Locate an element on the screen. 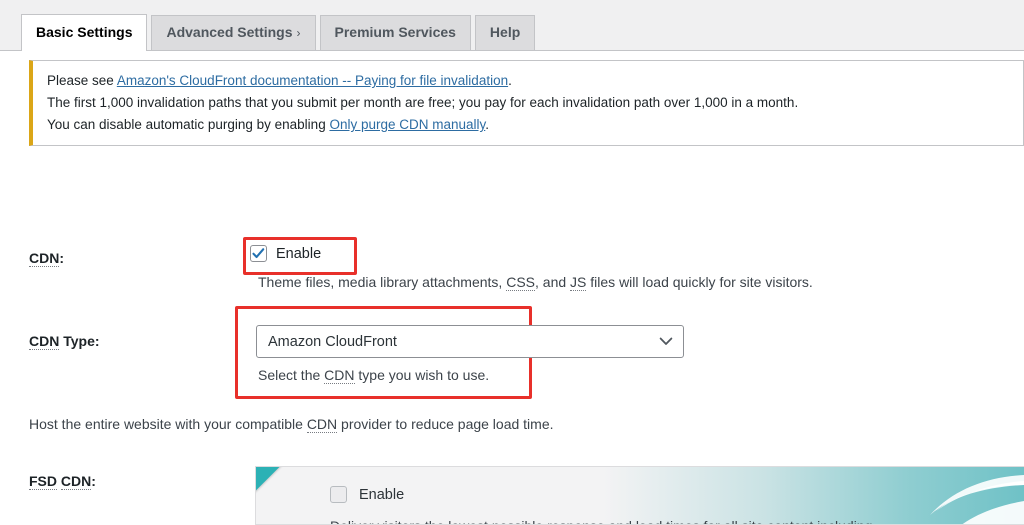  tab-advanced-settings: Advanced Settings › is located at coordinates (233, 32).